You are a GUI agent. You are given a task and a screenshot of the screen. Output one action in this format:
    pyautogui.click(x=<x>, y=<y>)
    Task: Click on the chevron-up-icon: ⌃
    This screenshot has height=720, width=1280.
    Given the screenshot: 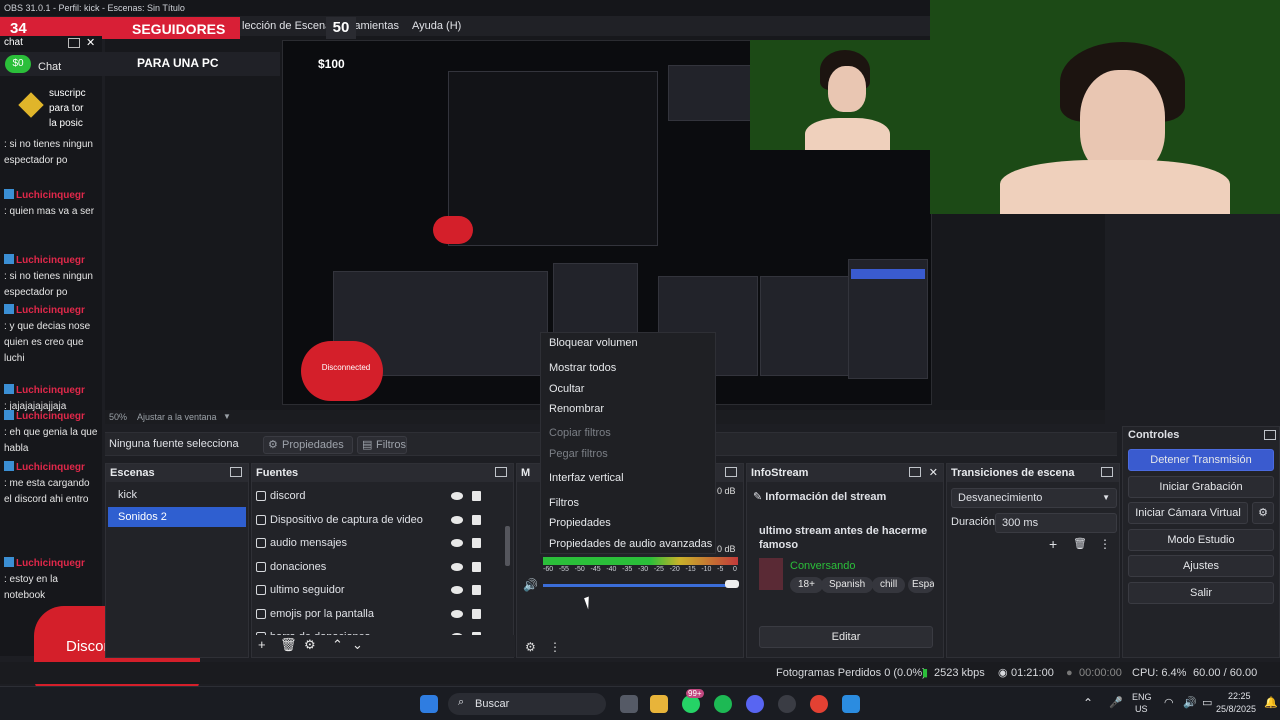 What is the action you would take?
    pyautogui.click(x=1088, y=703)
    